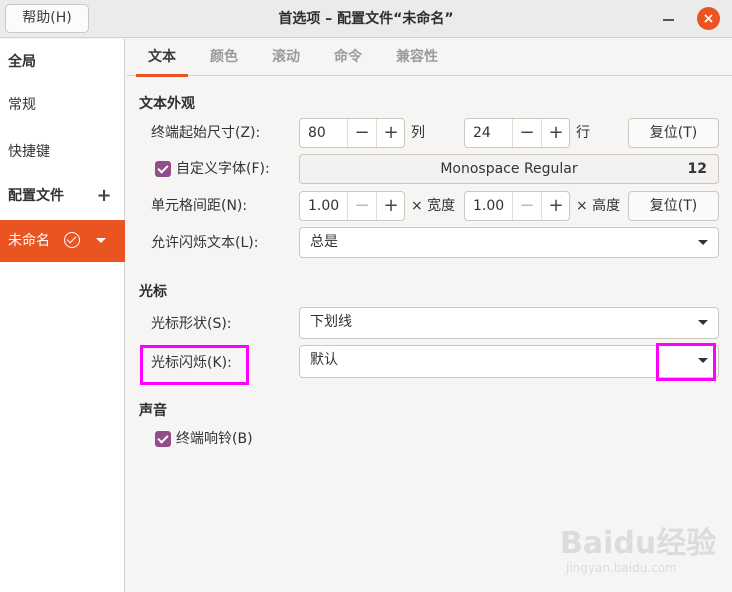 The height and width of the screenshot is (592, 732). What do you see at coordinates (526, 133) in the screenshot?
I see `rows-decrement-button: −` at bounding box center [526, 133].